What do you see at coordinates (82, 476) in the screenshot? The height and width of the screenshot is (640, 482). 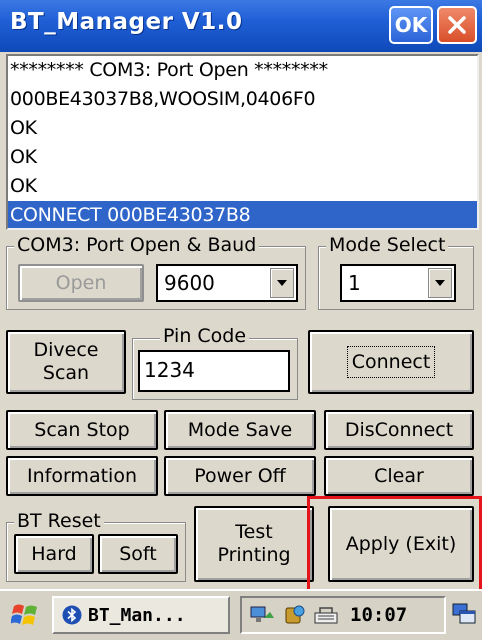 I see `information-button: Information` at bounding box center [82, 476].